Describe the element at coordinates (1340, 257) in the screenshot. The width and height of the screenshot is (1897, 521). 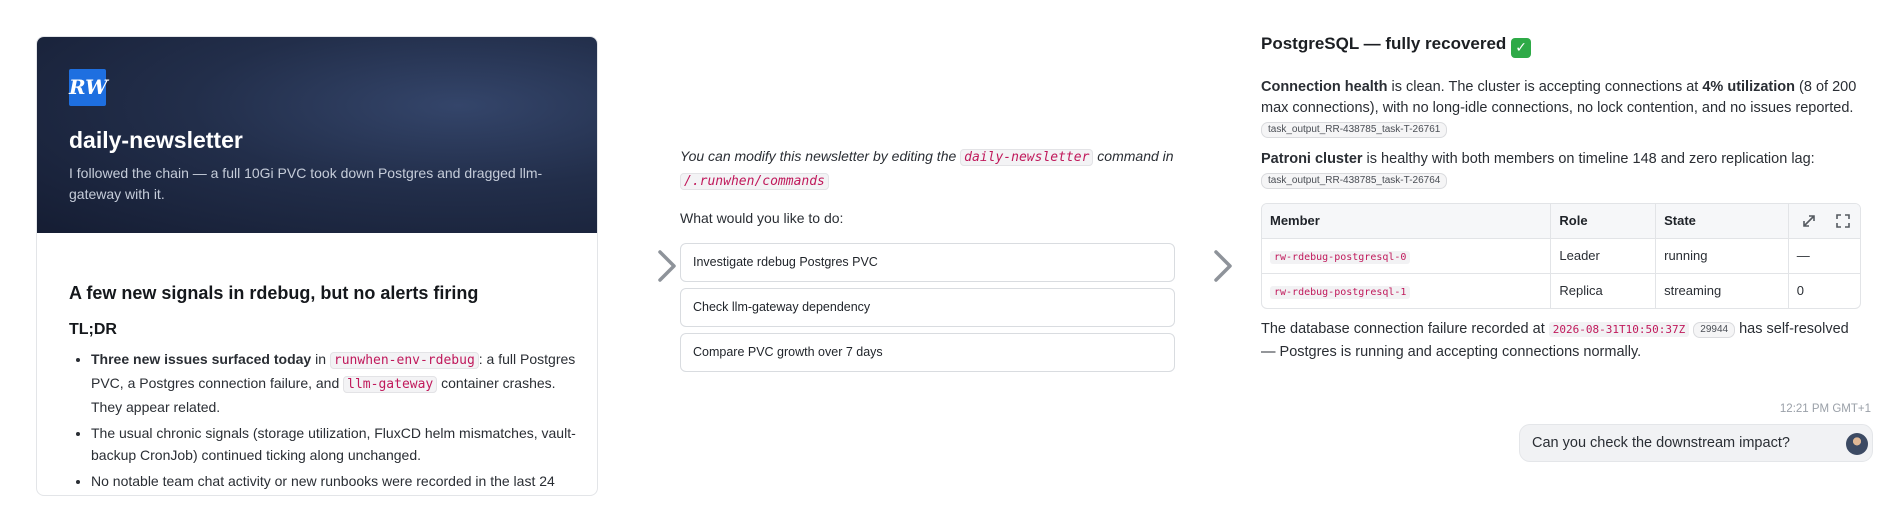
I see `member-name: rw-rdebug-postgresql-0` at that location.